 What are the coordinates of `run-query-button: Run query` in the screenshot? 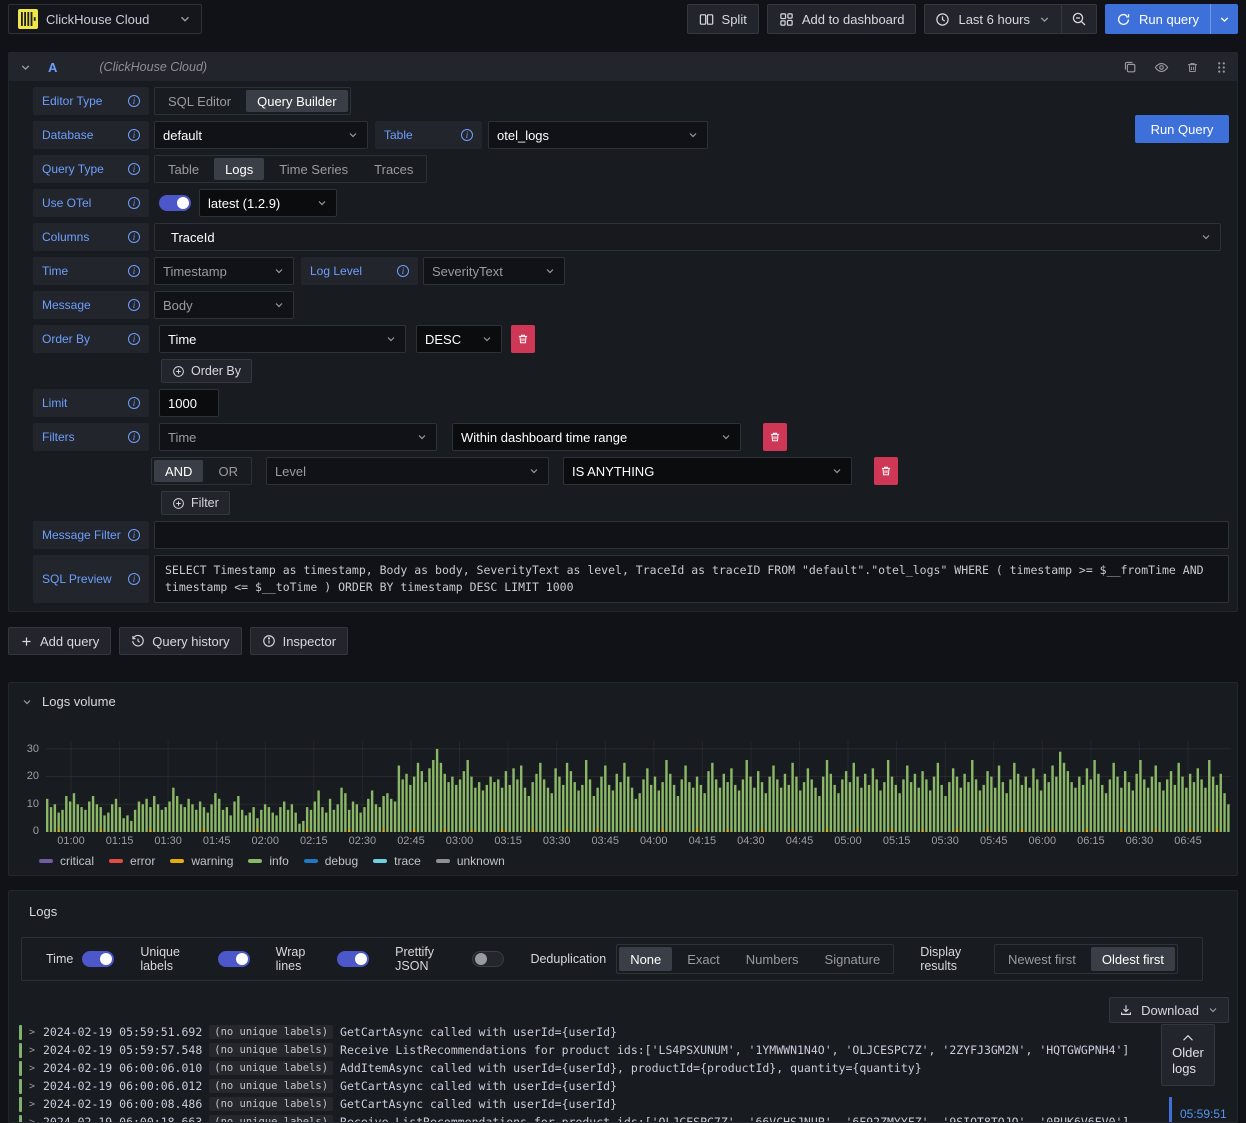 It's located at (1157, 19).